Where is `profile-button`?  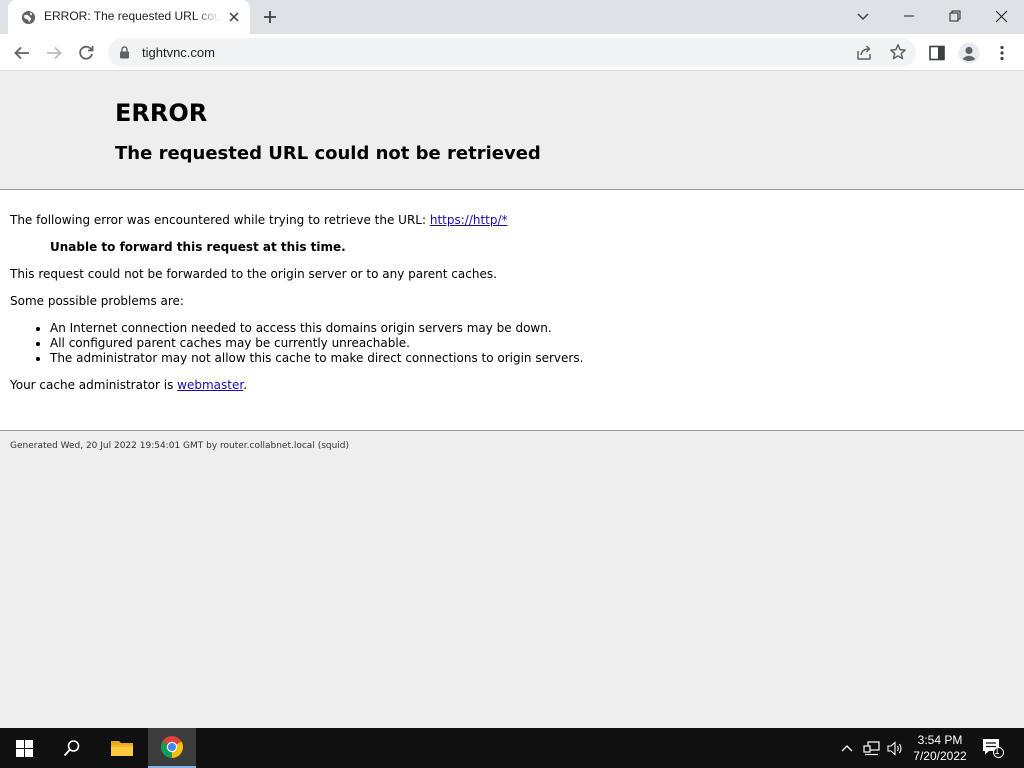
profile-button is located at coordinates (969, 53).